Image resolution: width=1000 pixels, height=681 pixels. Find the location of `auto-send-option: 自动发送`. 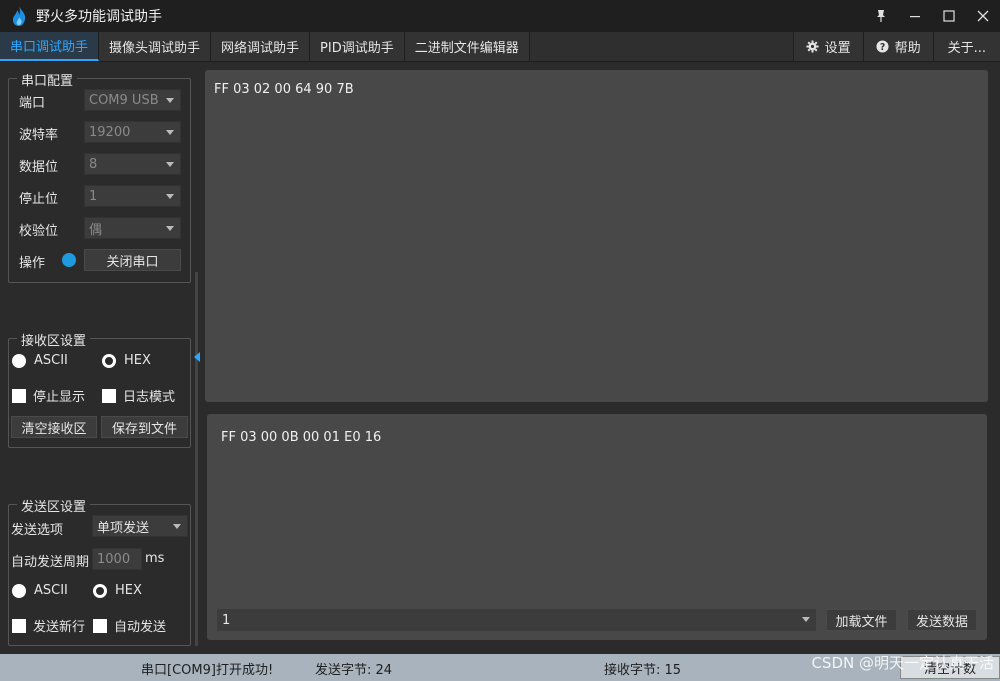

auto-send-option: 自动发送 is located at coordinates (129, 625).